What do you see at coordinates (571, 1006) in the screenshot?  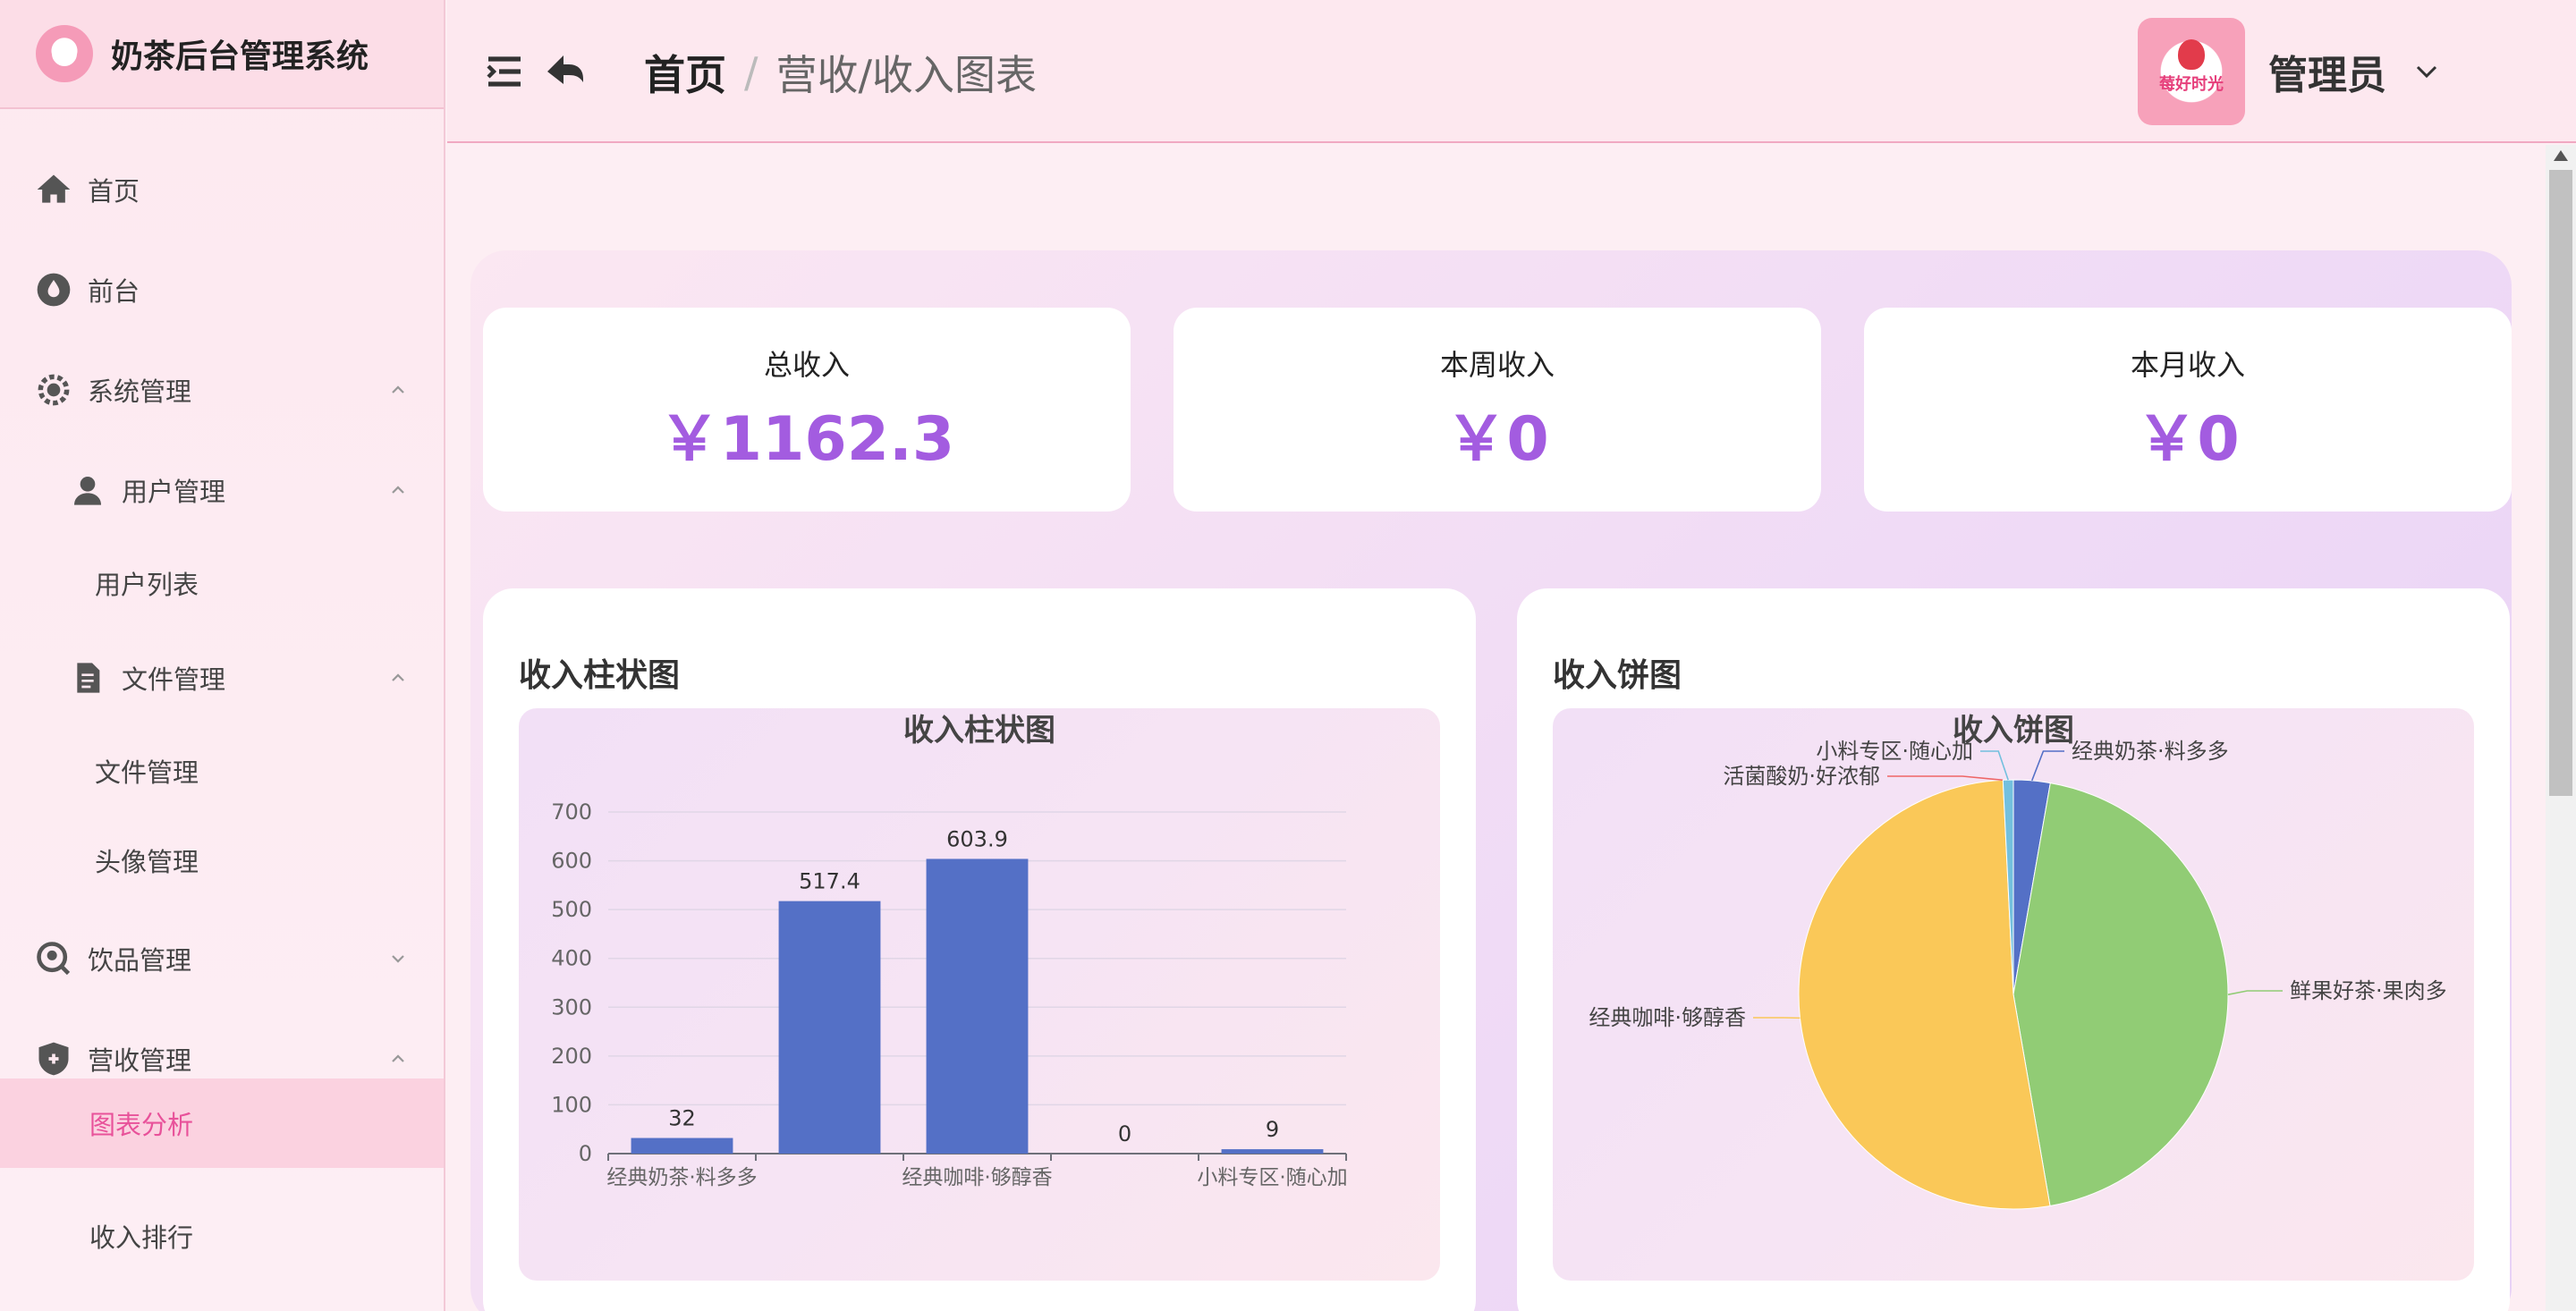 I see `y-tick-label: 300` at bounding box center [571, 1006].